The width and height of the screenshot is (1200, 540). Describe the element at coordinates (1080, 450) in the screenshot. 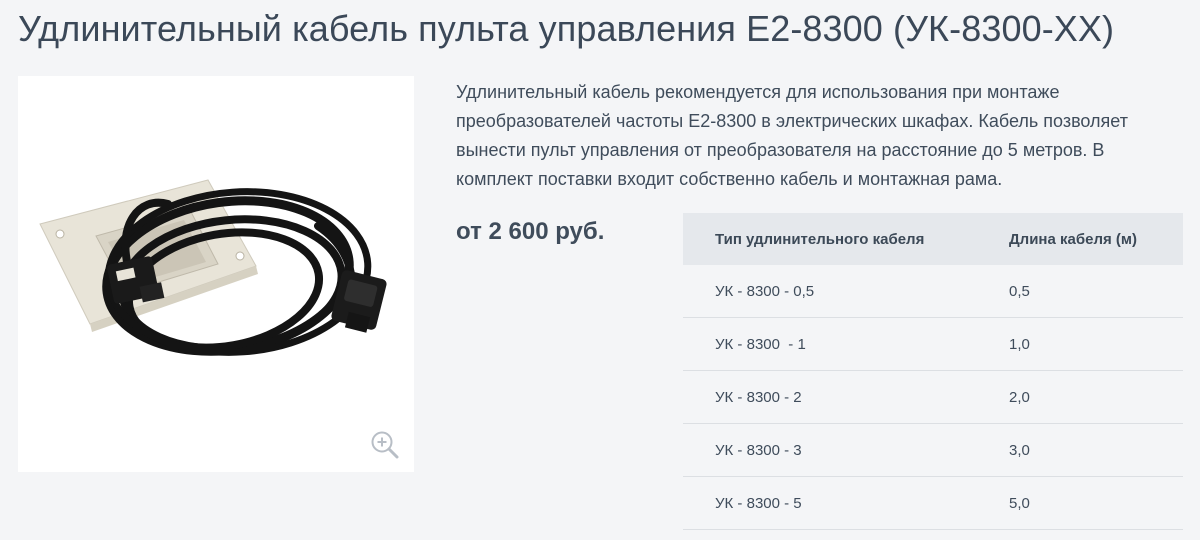

I see `cable-length-cell: 3,0` at that location.